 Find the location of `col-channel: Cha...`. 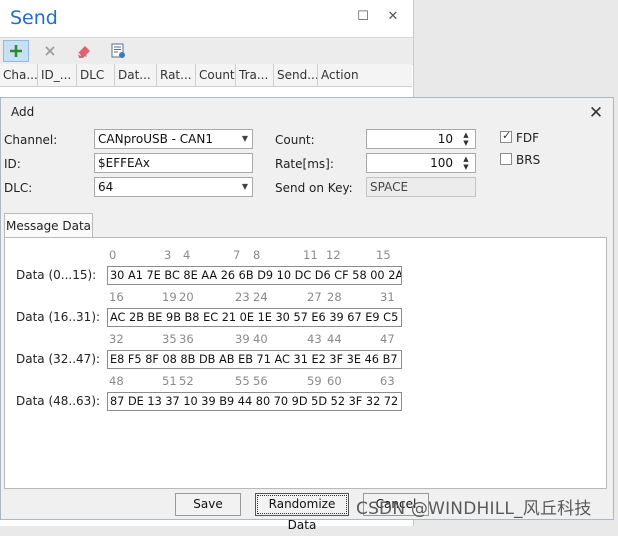

col-channel: Cha... is located at coordinates (19, 75).